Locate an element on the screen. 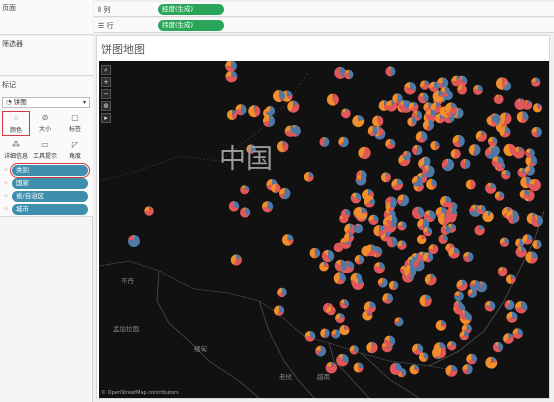 This screenshot has width=554, height=402. expand-icon: ▸ is located at coordinates (106, 118).